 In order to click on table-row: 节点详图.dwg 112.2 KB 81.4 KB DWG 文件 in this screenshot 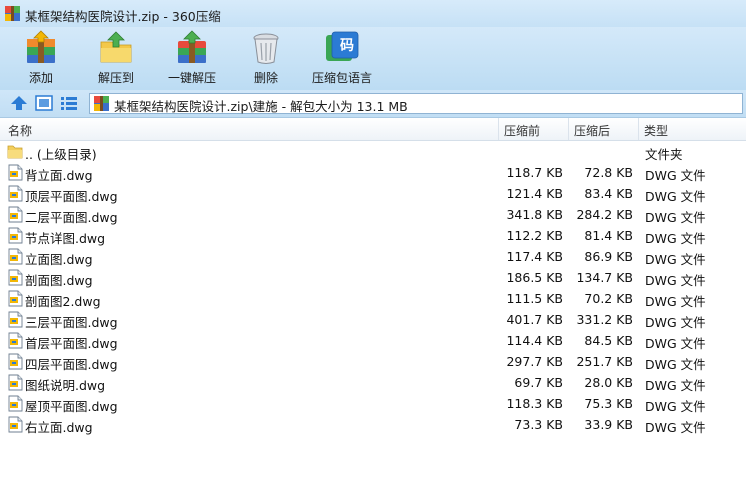, I will do `click(373, 235)`.